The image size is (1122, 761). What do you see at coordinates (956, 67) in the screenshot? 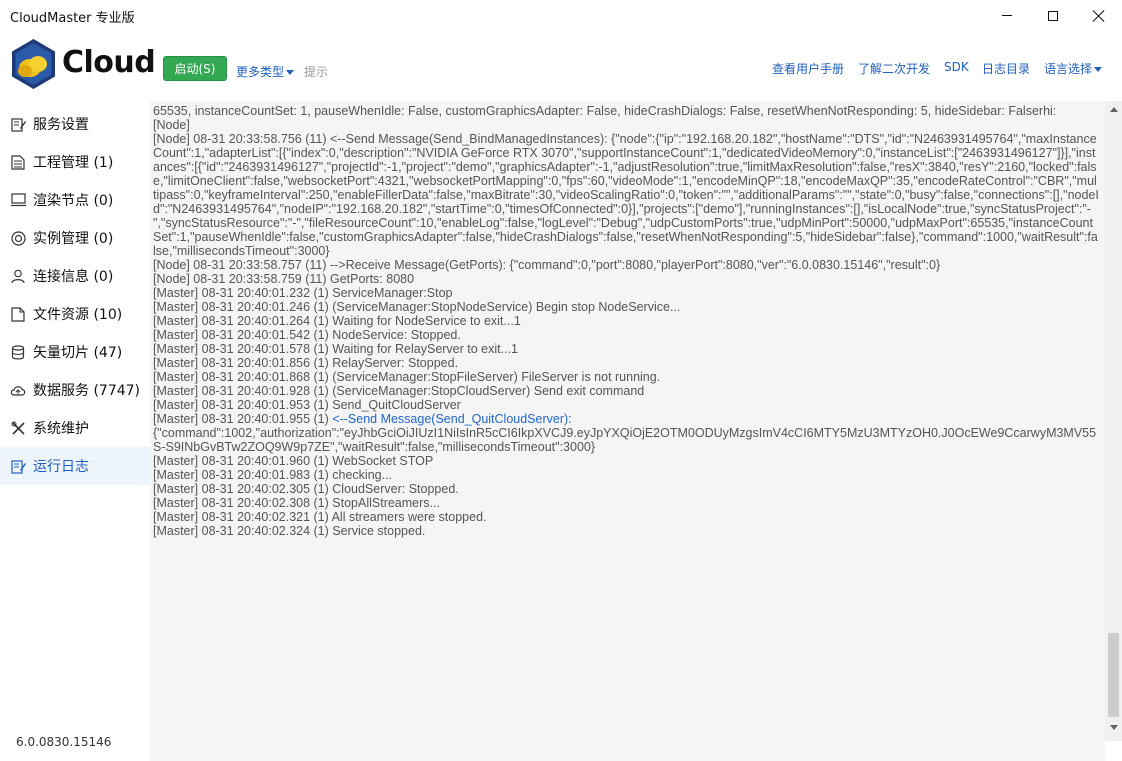
I see `sdk-link: SDK` at bounding box center [956, 67].